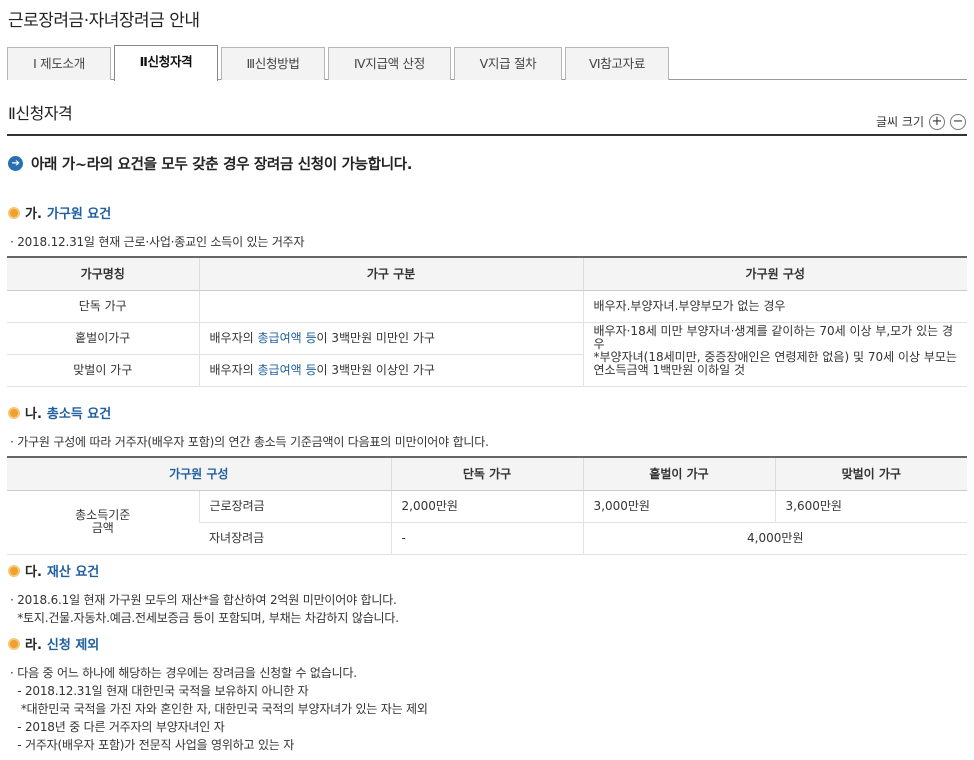 The image size is (974, 760). What do you see at coordinates (166, 63) in the screenshot?
I see `tab-eligibility: Ⅱ신청자격` at bounding box center [166, 63].